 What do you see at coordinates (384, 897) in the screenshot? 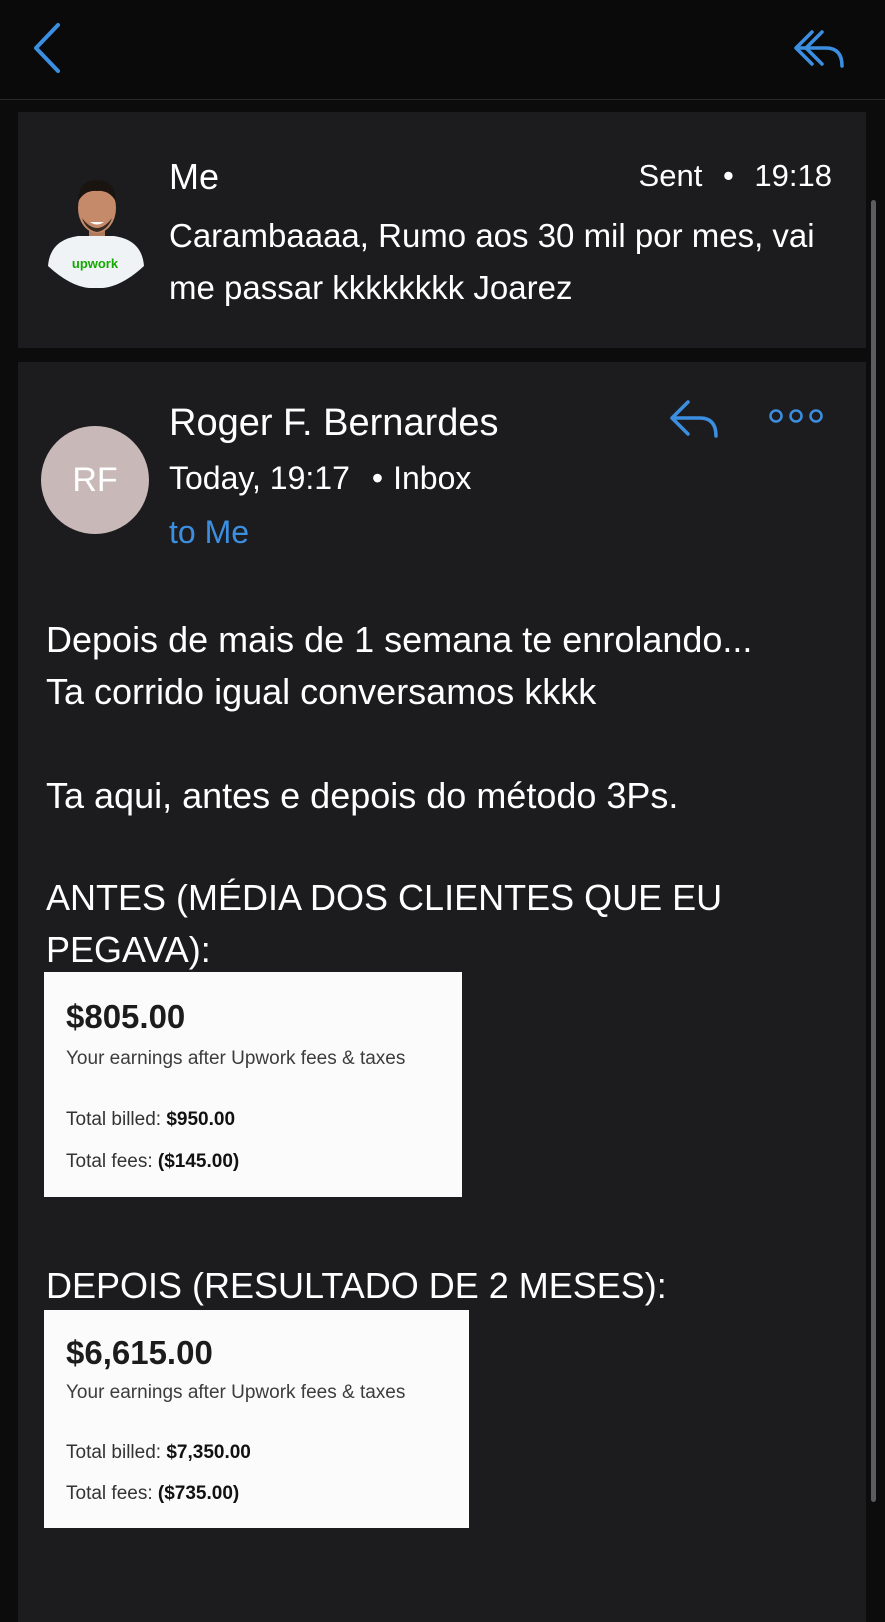
I see `body-line: ANTES (MÉDIA DOS CLIENTES QUE EU` at bounding box center [384, 897].